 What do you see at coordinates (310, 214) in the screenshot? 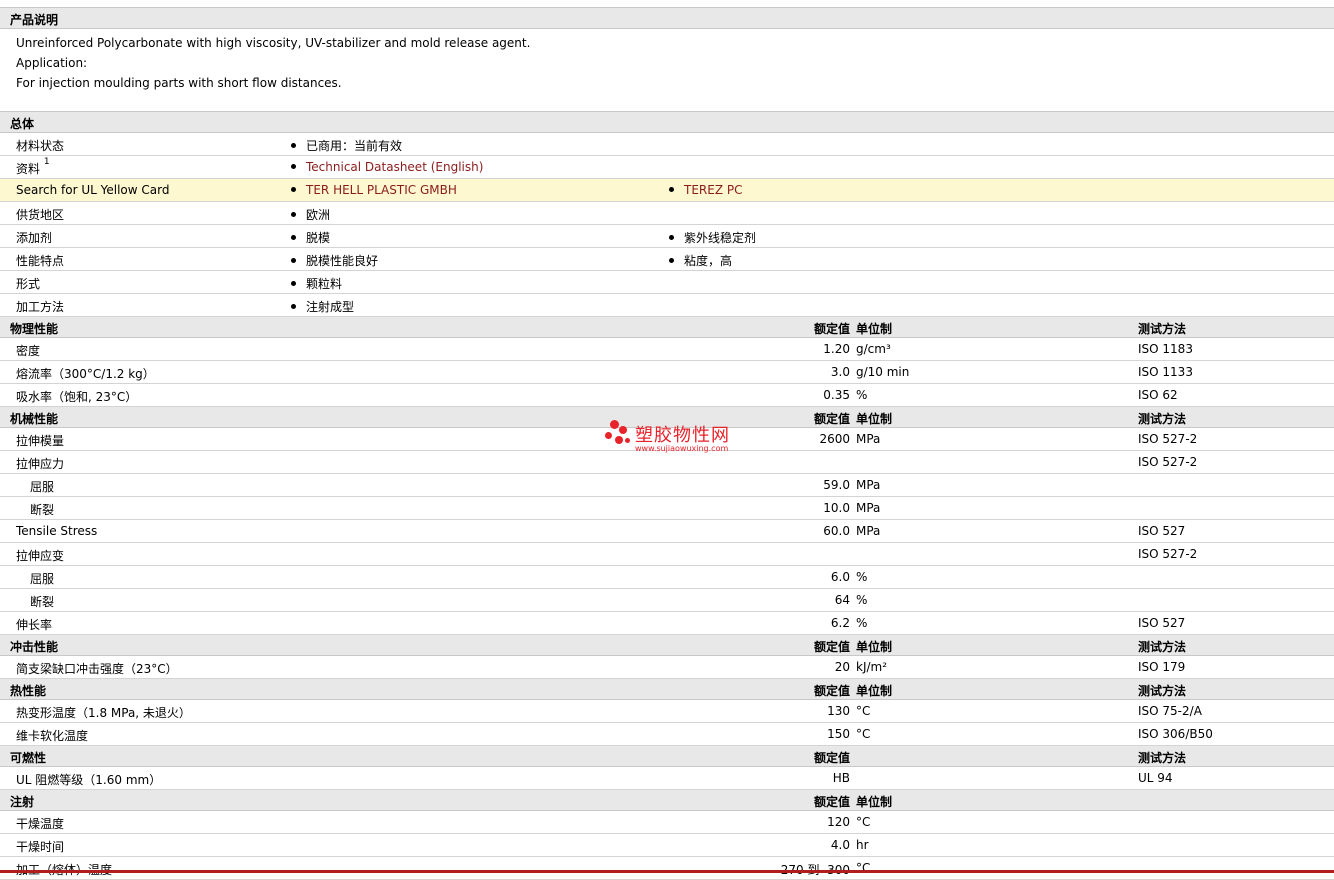
I see `row-value: 欧洲` at bounding box center [310, 214].